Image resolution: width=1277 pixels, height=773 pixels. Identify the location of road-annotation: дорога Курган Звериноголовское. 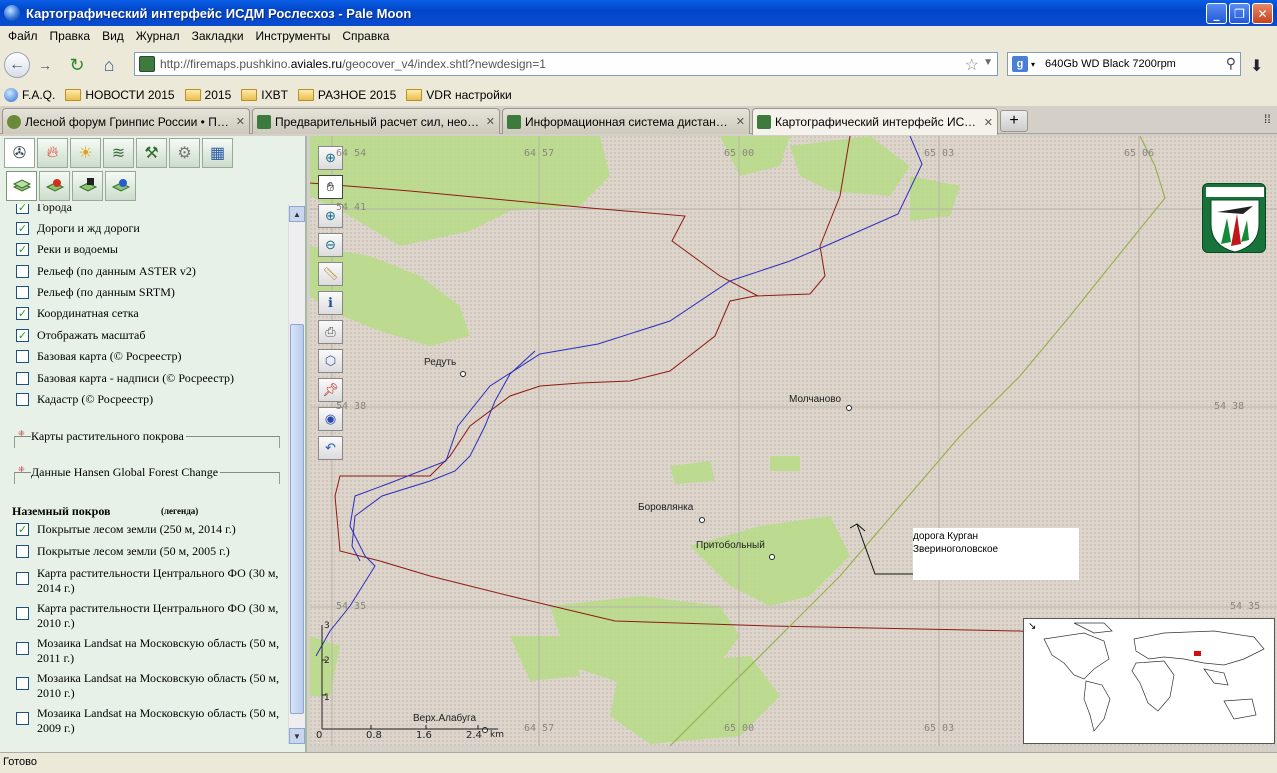
(996, 554).